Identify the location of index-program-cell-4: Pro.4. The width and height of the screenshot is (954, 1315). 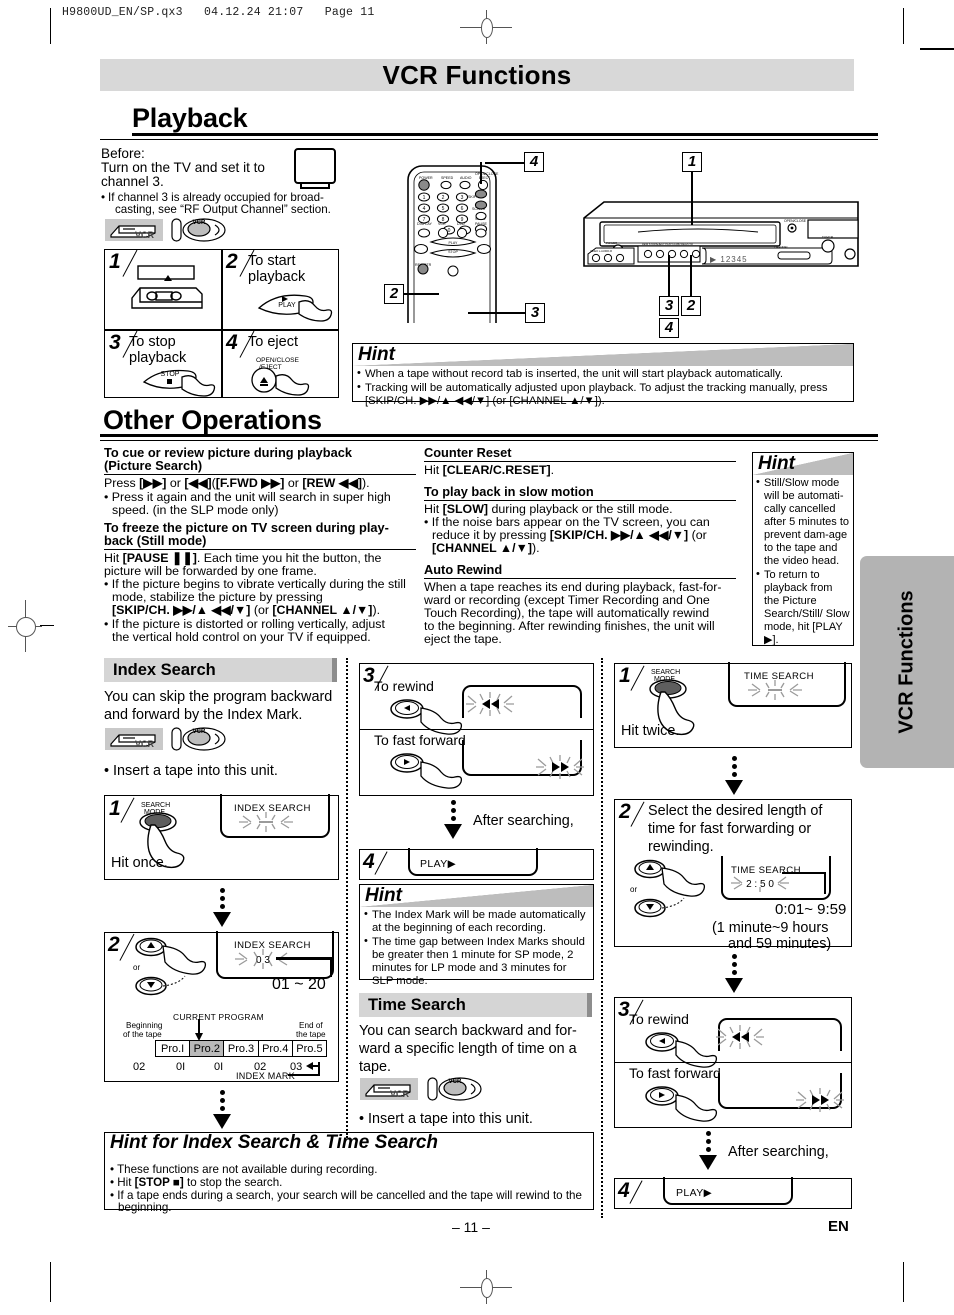
(276, 1048).